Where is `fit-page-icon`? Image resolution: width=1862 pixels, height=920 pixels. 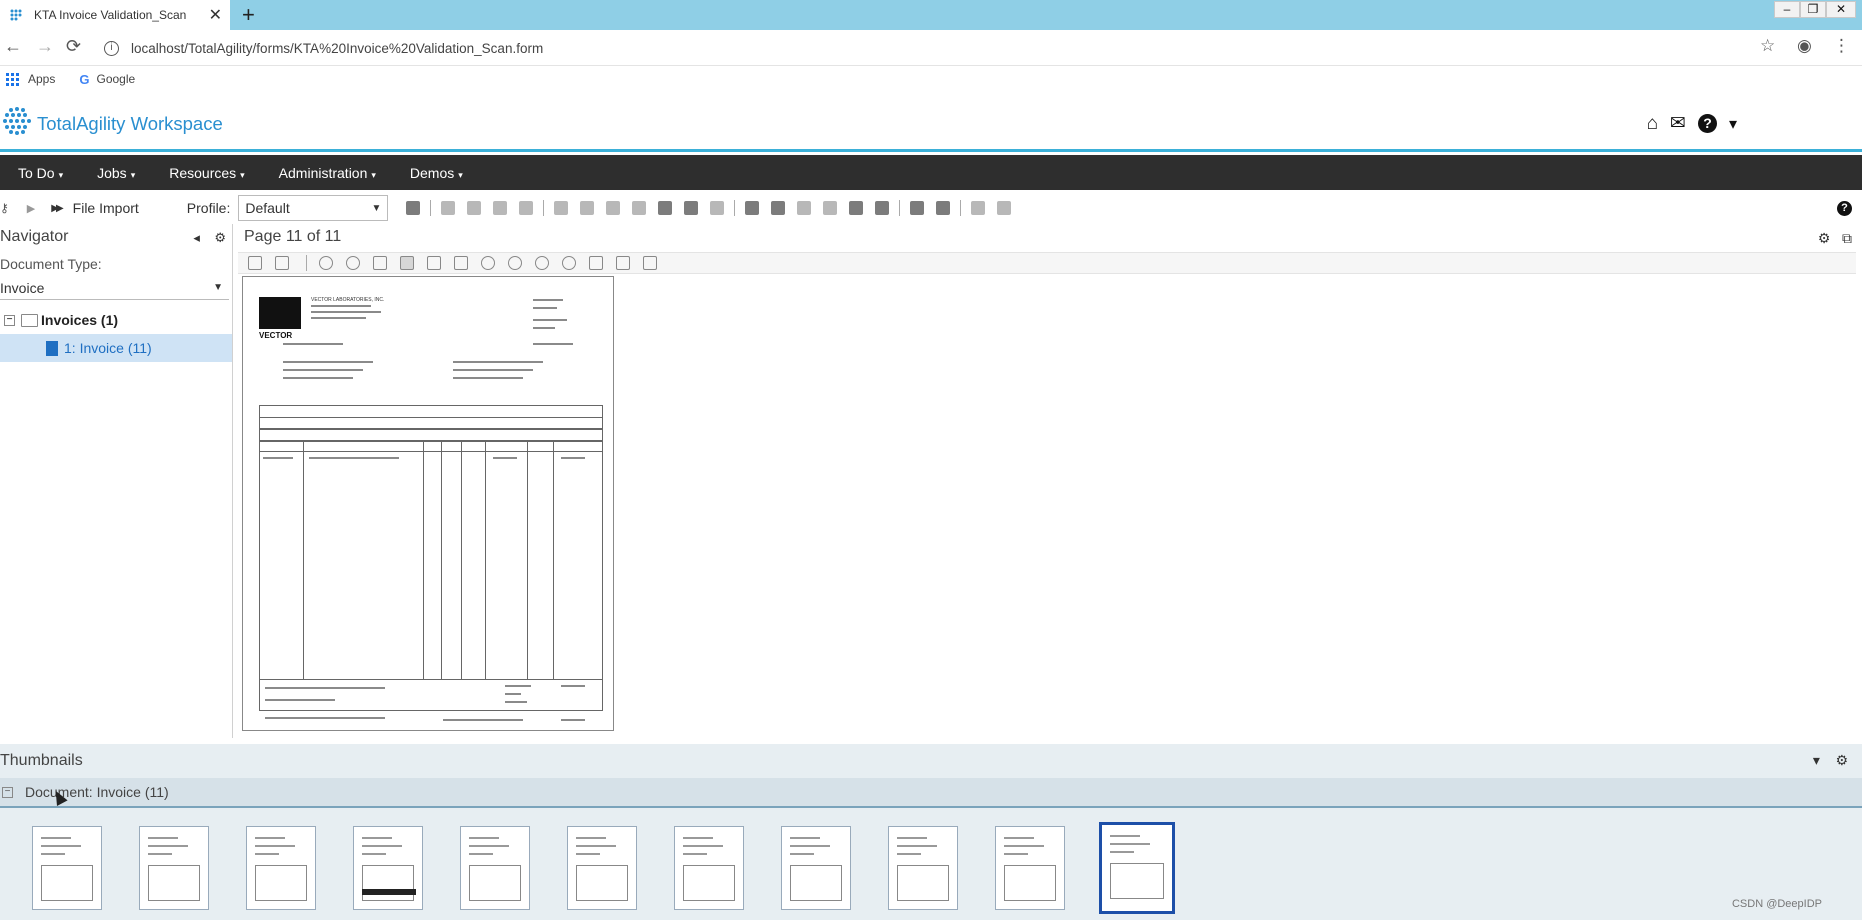 fit-page-icon is located at coordinates (407, 263).